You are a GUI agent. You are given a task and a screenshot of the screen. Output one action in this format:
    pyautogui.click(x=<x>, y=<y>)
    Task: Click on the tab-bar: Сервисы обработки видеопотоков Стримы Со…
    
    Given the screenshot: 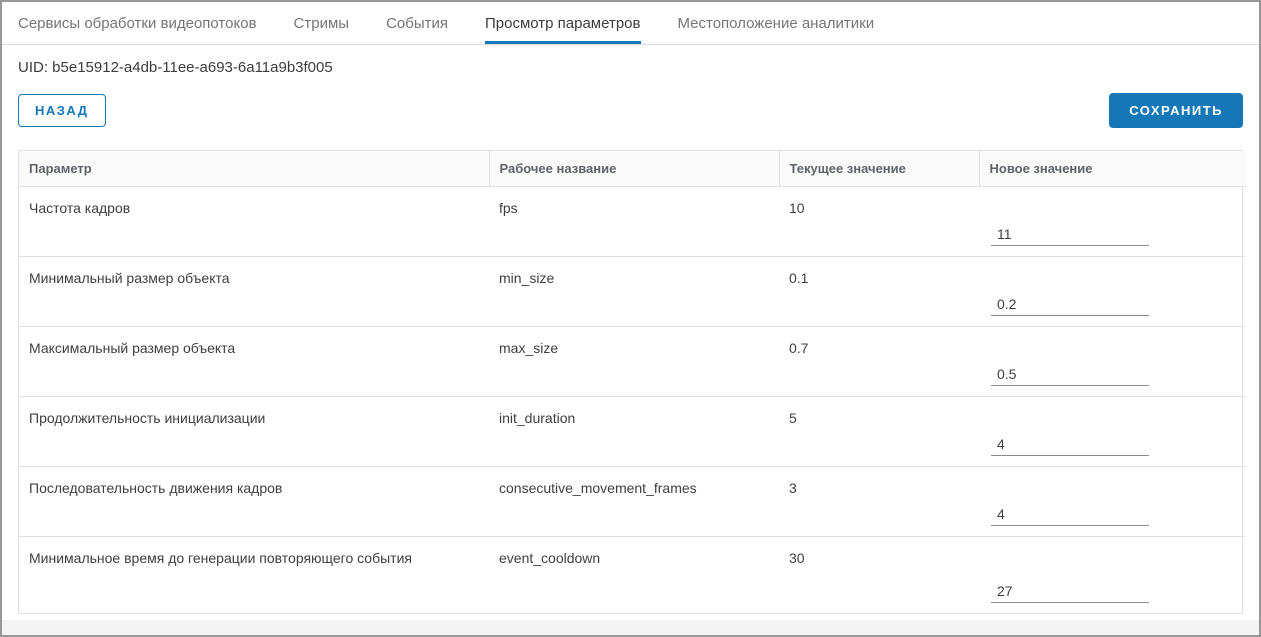 What is the action you would take?
    pyautogui.click(x=630, y=23)
    